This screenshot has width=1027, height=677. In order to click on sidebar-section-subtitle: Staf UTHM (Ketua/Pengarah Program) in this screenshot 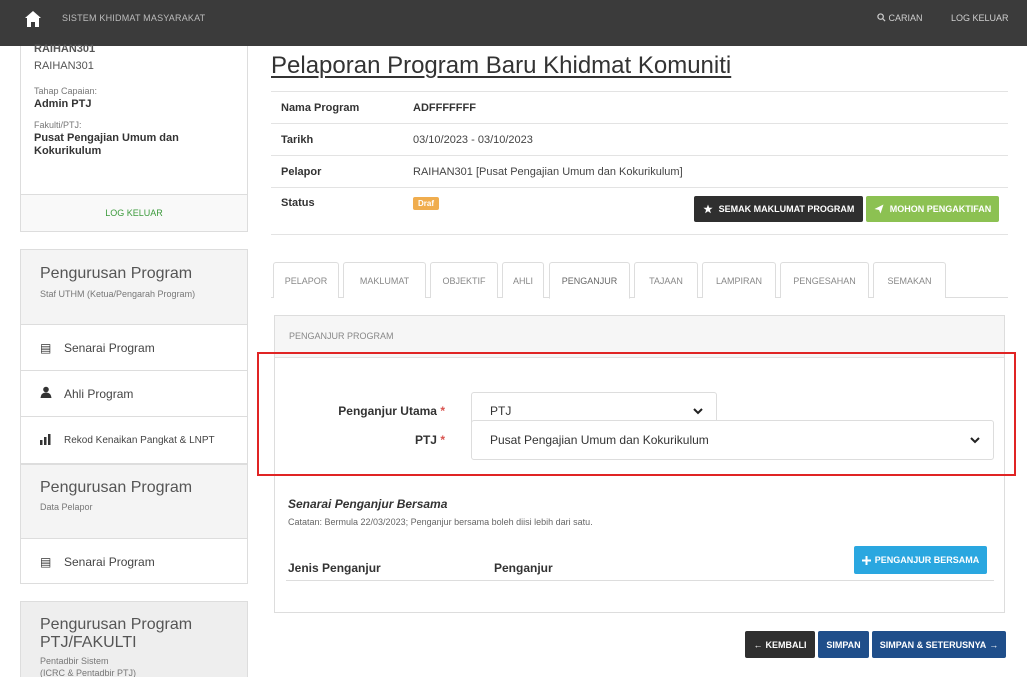, I will do `click(118, 294)`.